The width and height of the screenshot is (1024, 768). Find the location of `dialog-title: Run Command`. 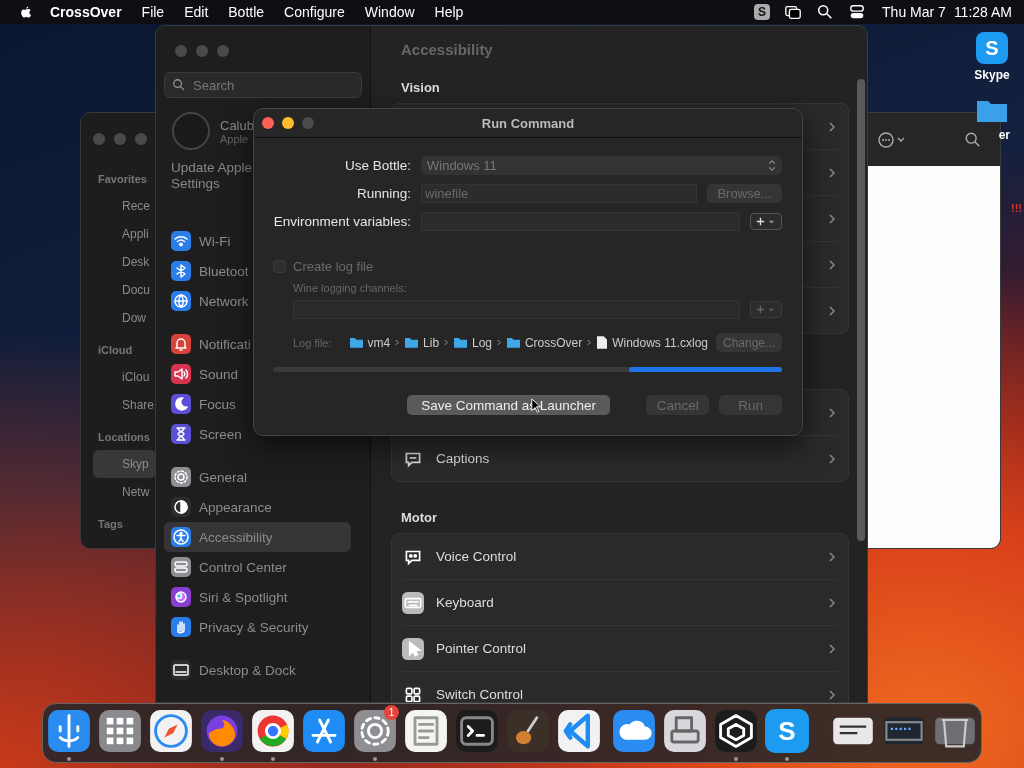

dialog-title: Run Command is located at coordinates (528, 123).